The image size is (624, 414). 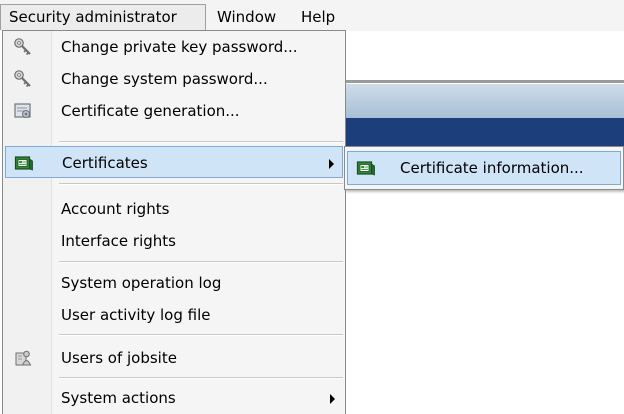 What do you see at coordinates (485, 101) in the screenshot?
I see `background-window-titlebar` at bounding box center [485, 101].